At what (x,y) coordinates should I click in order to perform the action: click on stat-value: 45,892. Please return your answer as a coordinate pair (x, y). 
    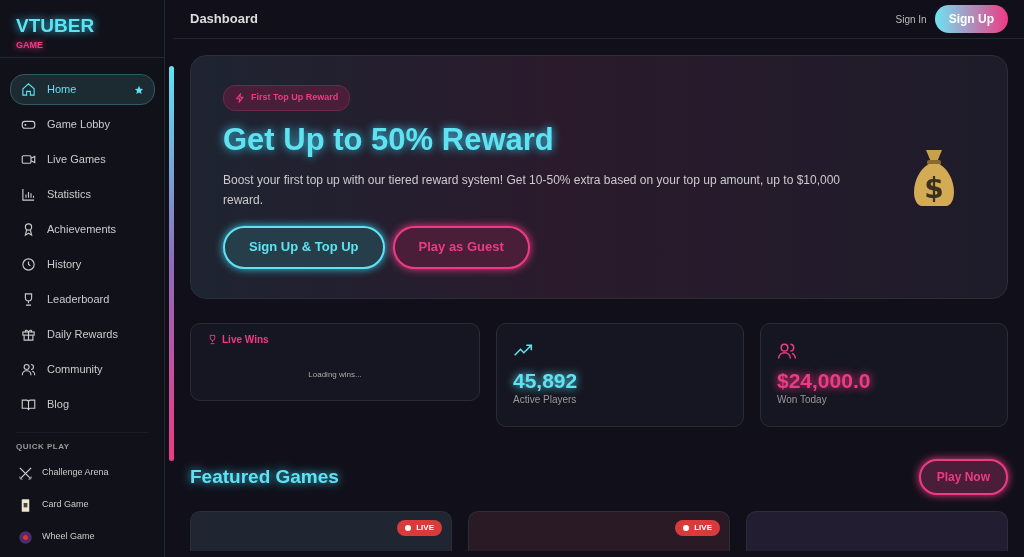
    Looking at the image, I should click on (546, 380).